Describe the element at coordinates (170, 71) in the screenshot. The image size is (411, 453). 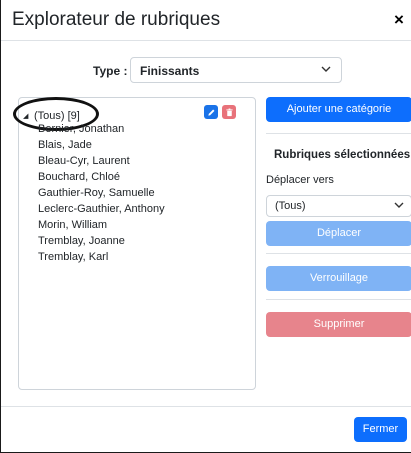
I see `type-select-value: Finissants` at that location.